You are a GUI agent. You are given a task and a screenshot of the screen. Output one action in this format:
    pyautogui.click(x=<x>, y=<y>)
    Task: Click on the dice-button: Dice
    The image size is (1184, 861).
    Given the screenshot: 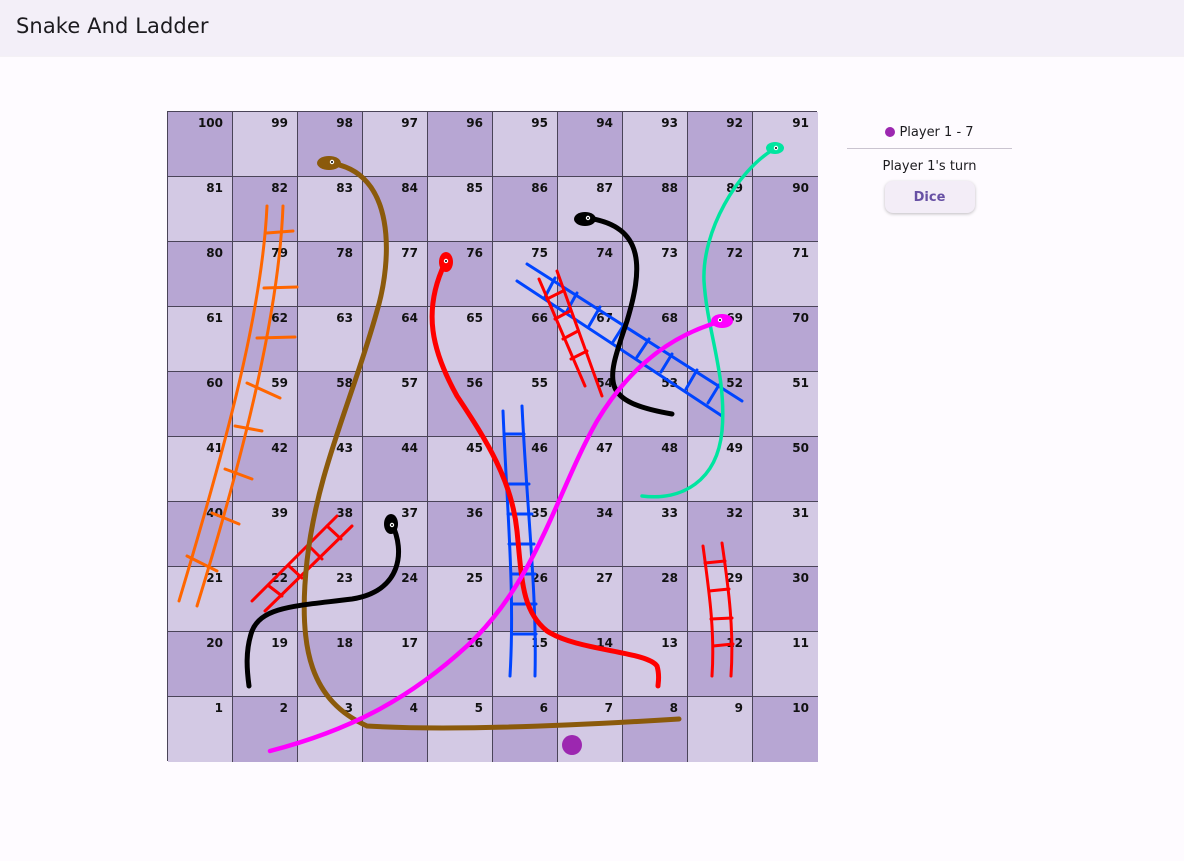 What is the action you would take?
    pyautogui.click(x=929, y=197)
    